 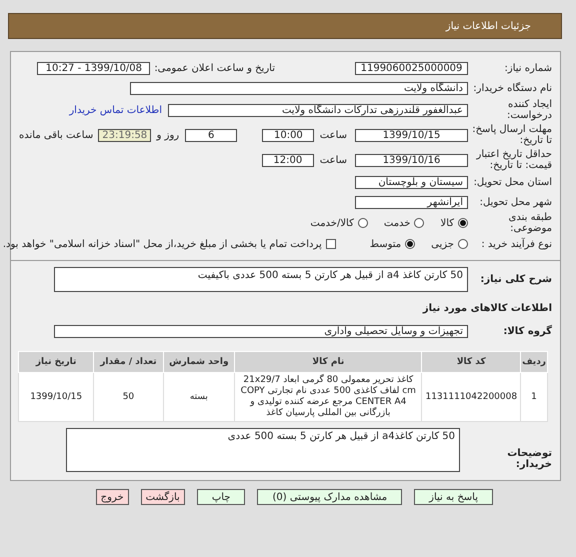 I want to click on field-label: استان محل تحویل:, so click(x=512, y=182).